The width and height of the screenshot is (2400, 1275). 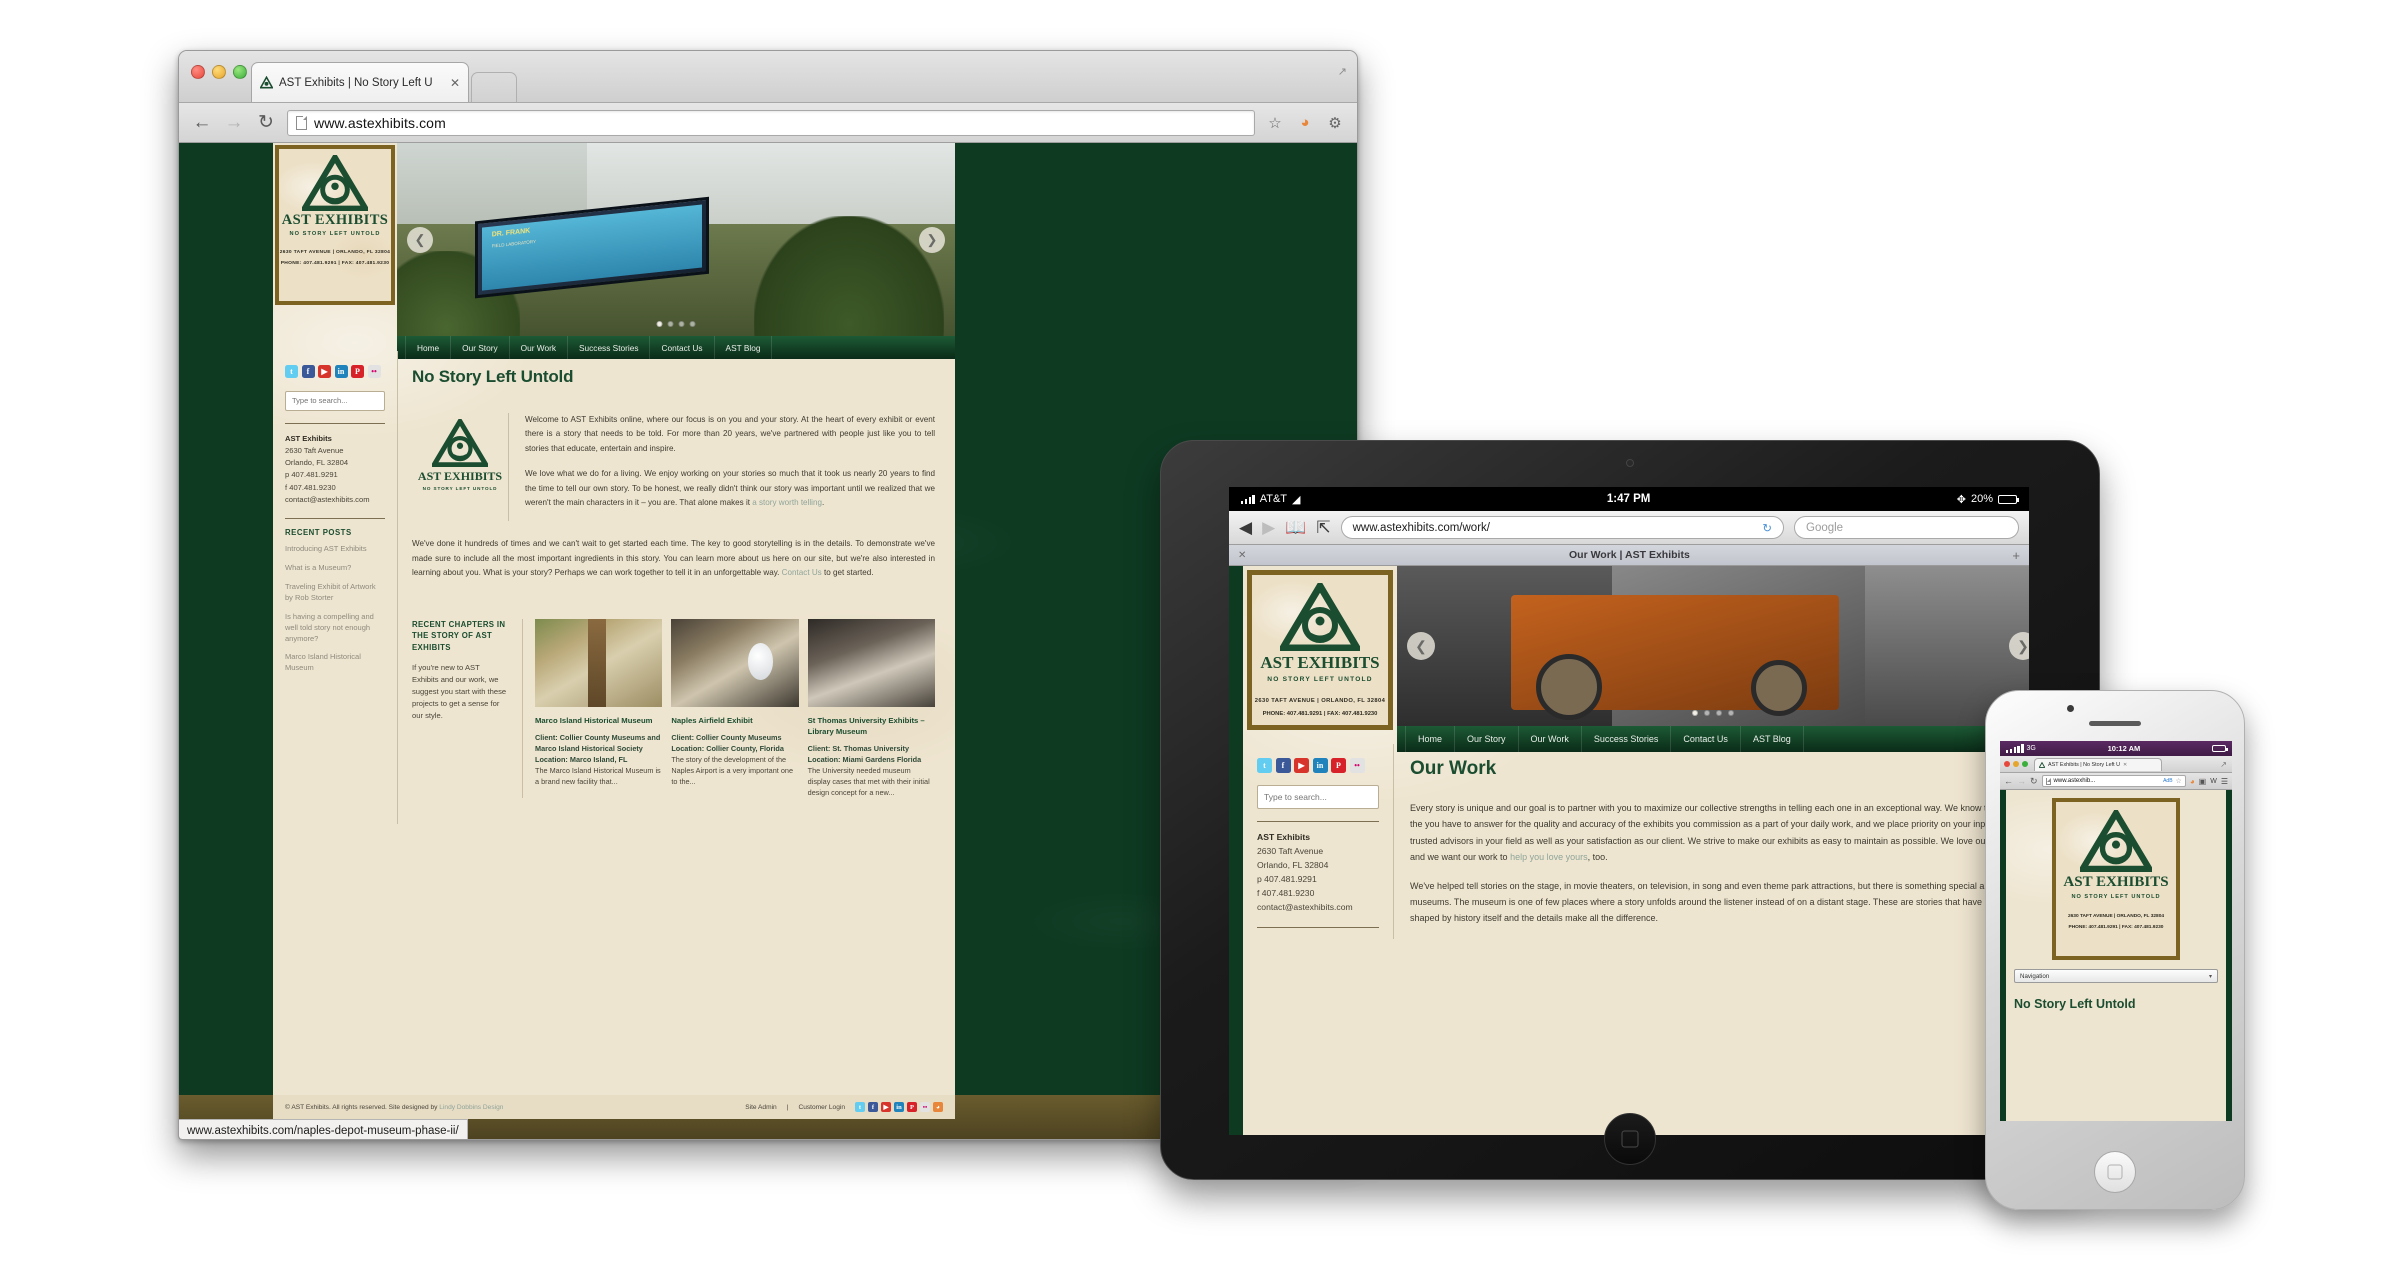 What do you see at coordinates (1627, 739) in the screenshot?
I see `nav-item-success-stories: Success Stories` at bounding box center [1627, 739].